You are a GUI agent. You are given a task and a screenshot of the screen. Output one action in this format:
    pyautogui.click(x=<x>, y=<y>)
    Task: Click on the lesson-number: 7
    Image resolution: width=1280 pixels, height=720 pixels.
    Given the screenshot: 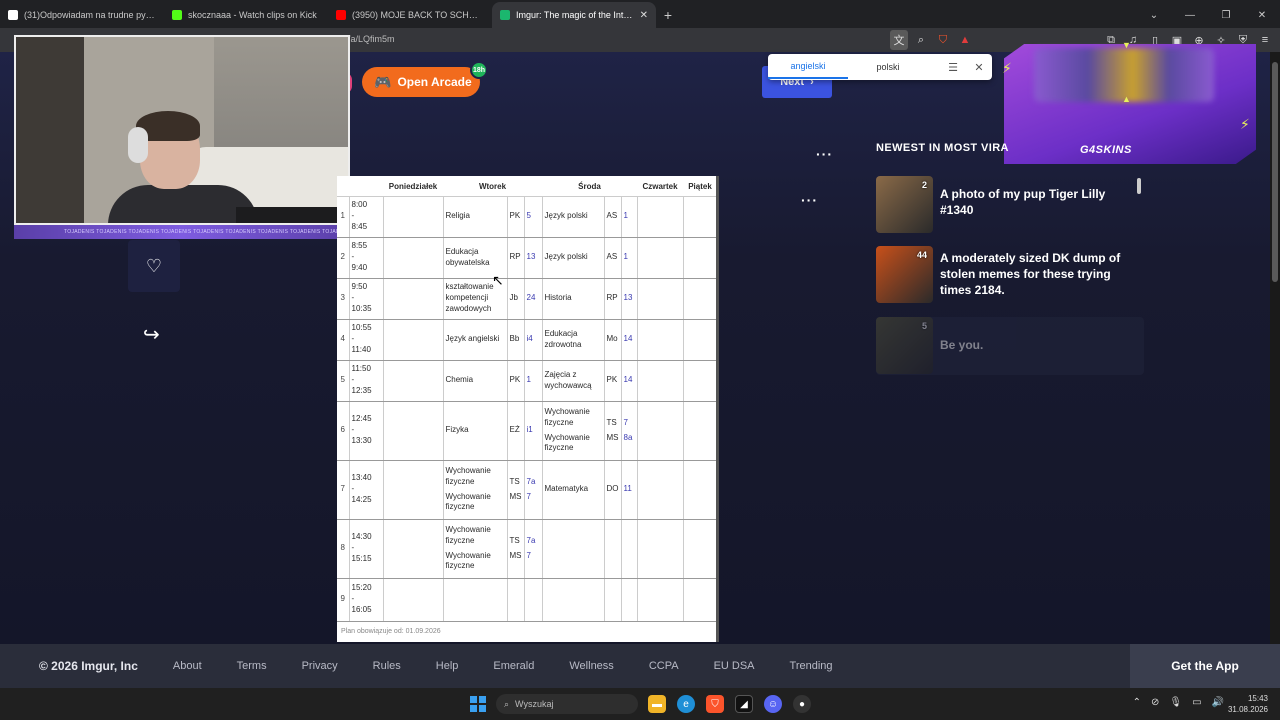 What is the action you would take?
    pyautogui.click(x=343, y=490)
    